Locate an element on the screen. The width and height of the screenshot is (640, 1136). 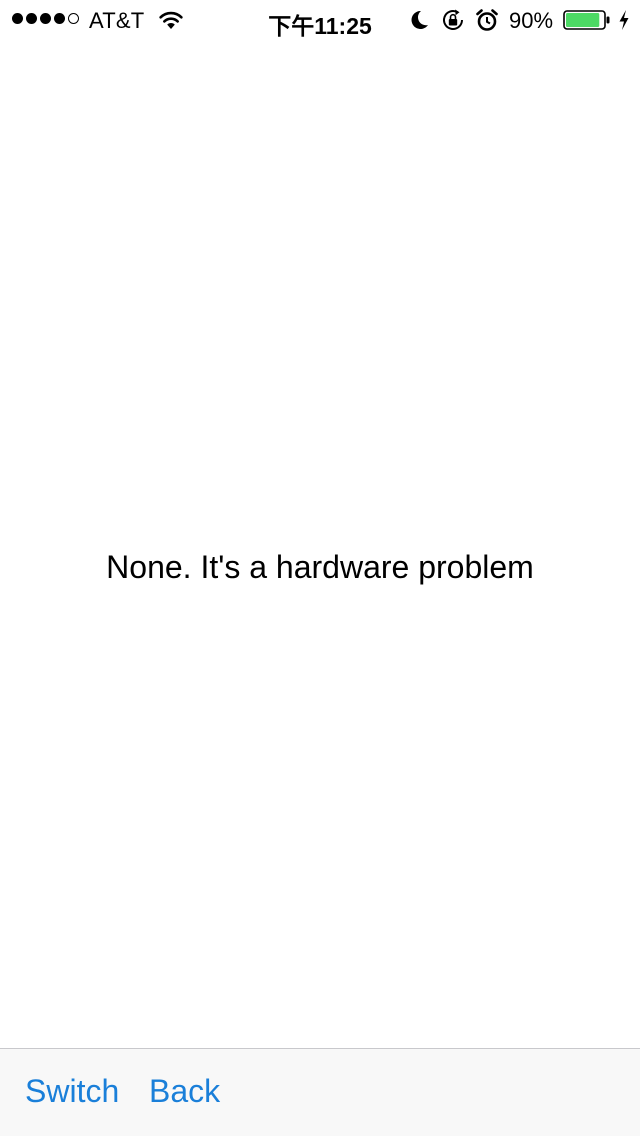
moon-icon is located at coordinates (419, 19).